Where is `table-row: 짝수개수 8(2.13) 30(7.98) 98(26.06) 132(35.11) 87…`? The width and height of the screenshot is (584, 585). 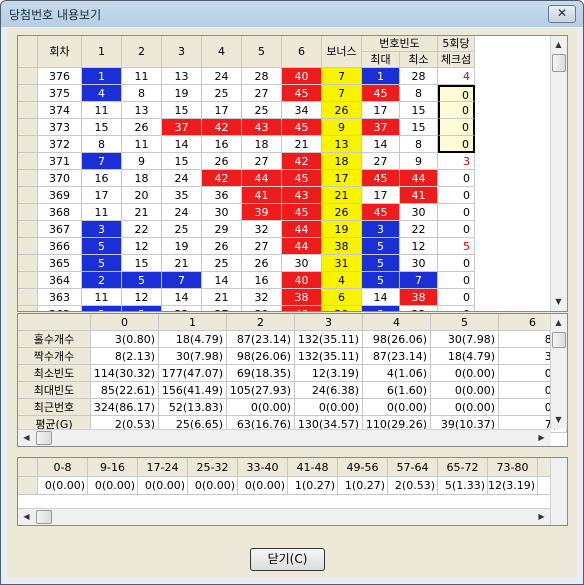
table-row: 짝수개수 8(2.13) 30(7.98) 98(26.06) 132(35.11) 87… is located at coordinates (292, 356).